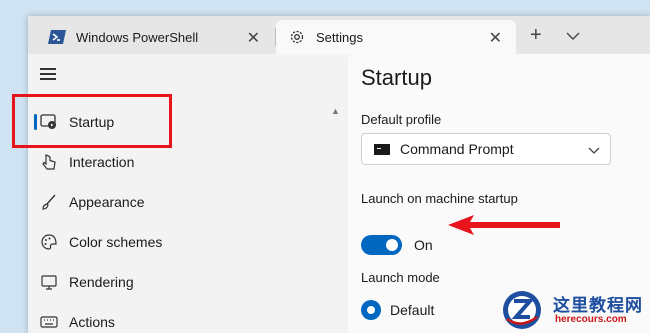  Describe the element at coordinates (178, 202) in the screenshot. I see `sidebar-item-appearance: Appearance` at that location.